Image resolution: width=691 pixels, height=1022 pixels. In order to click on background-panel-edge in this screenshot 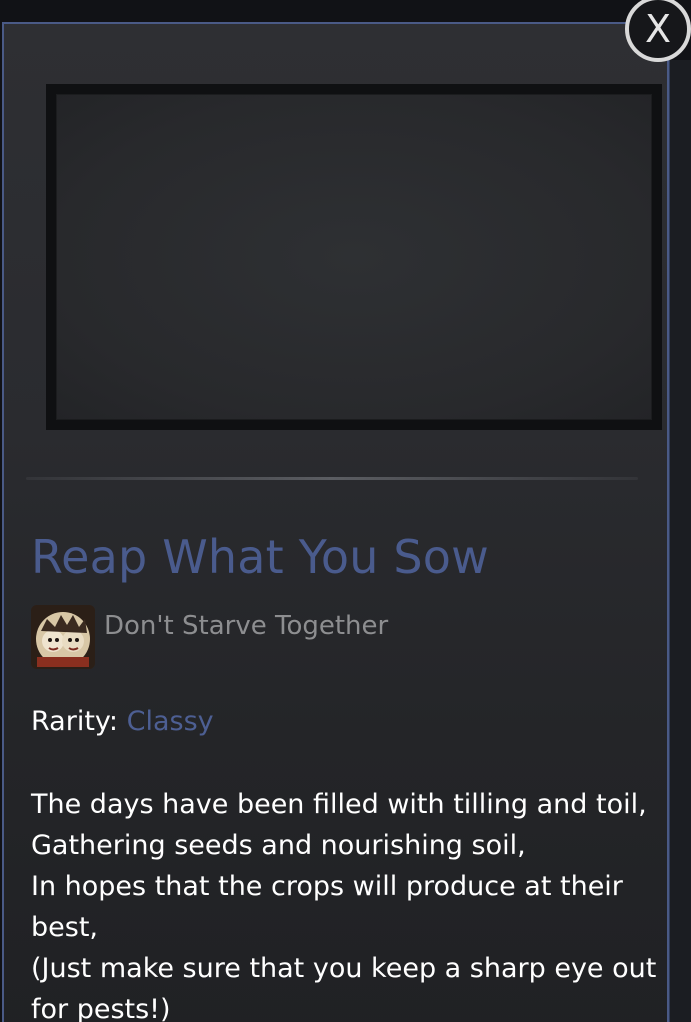, I will do `click(680, 541)`.